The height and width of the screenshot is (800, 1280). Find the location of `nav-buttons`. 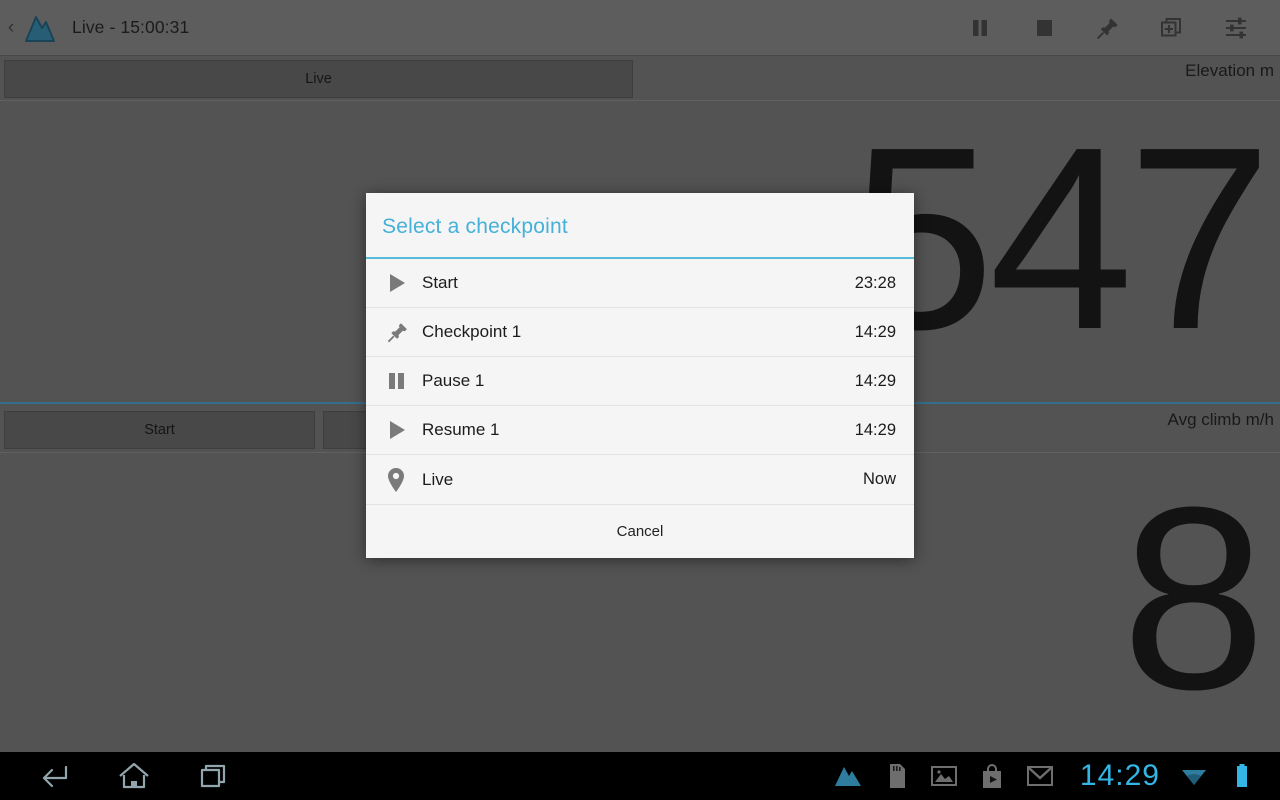

nav-buttons is located at coordinates (127, 776).